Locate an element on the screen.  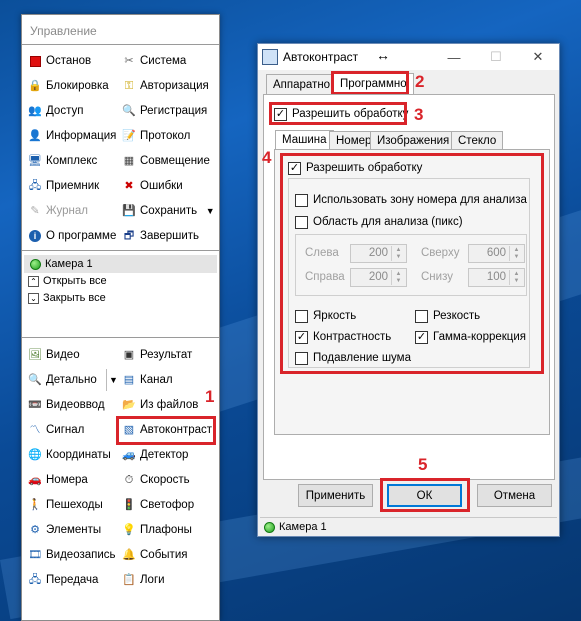
right-spinbox: 200 ▲ ▼ is located at coordinates (378, 277).